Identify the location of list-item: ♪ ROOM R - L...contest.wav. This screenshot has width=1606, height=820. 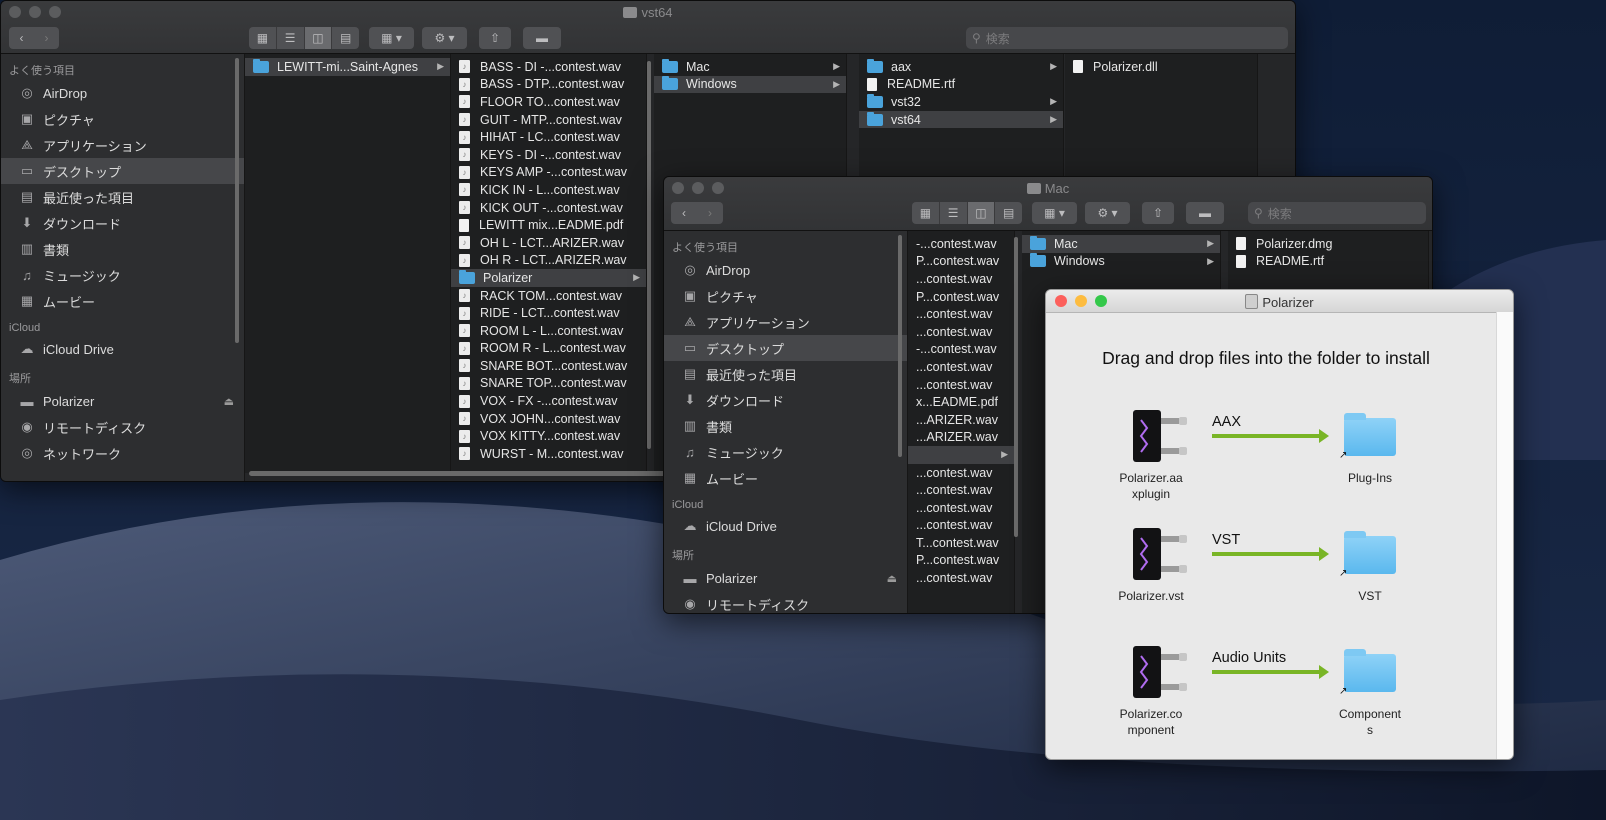
(548, 349).